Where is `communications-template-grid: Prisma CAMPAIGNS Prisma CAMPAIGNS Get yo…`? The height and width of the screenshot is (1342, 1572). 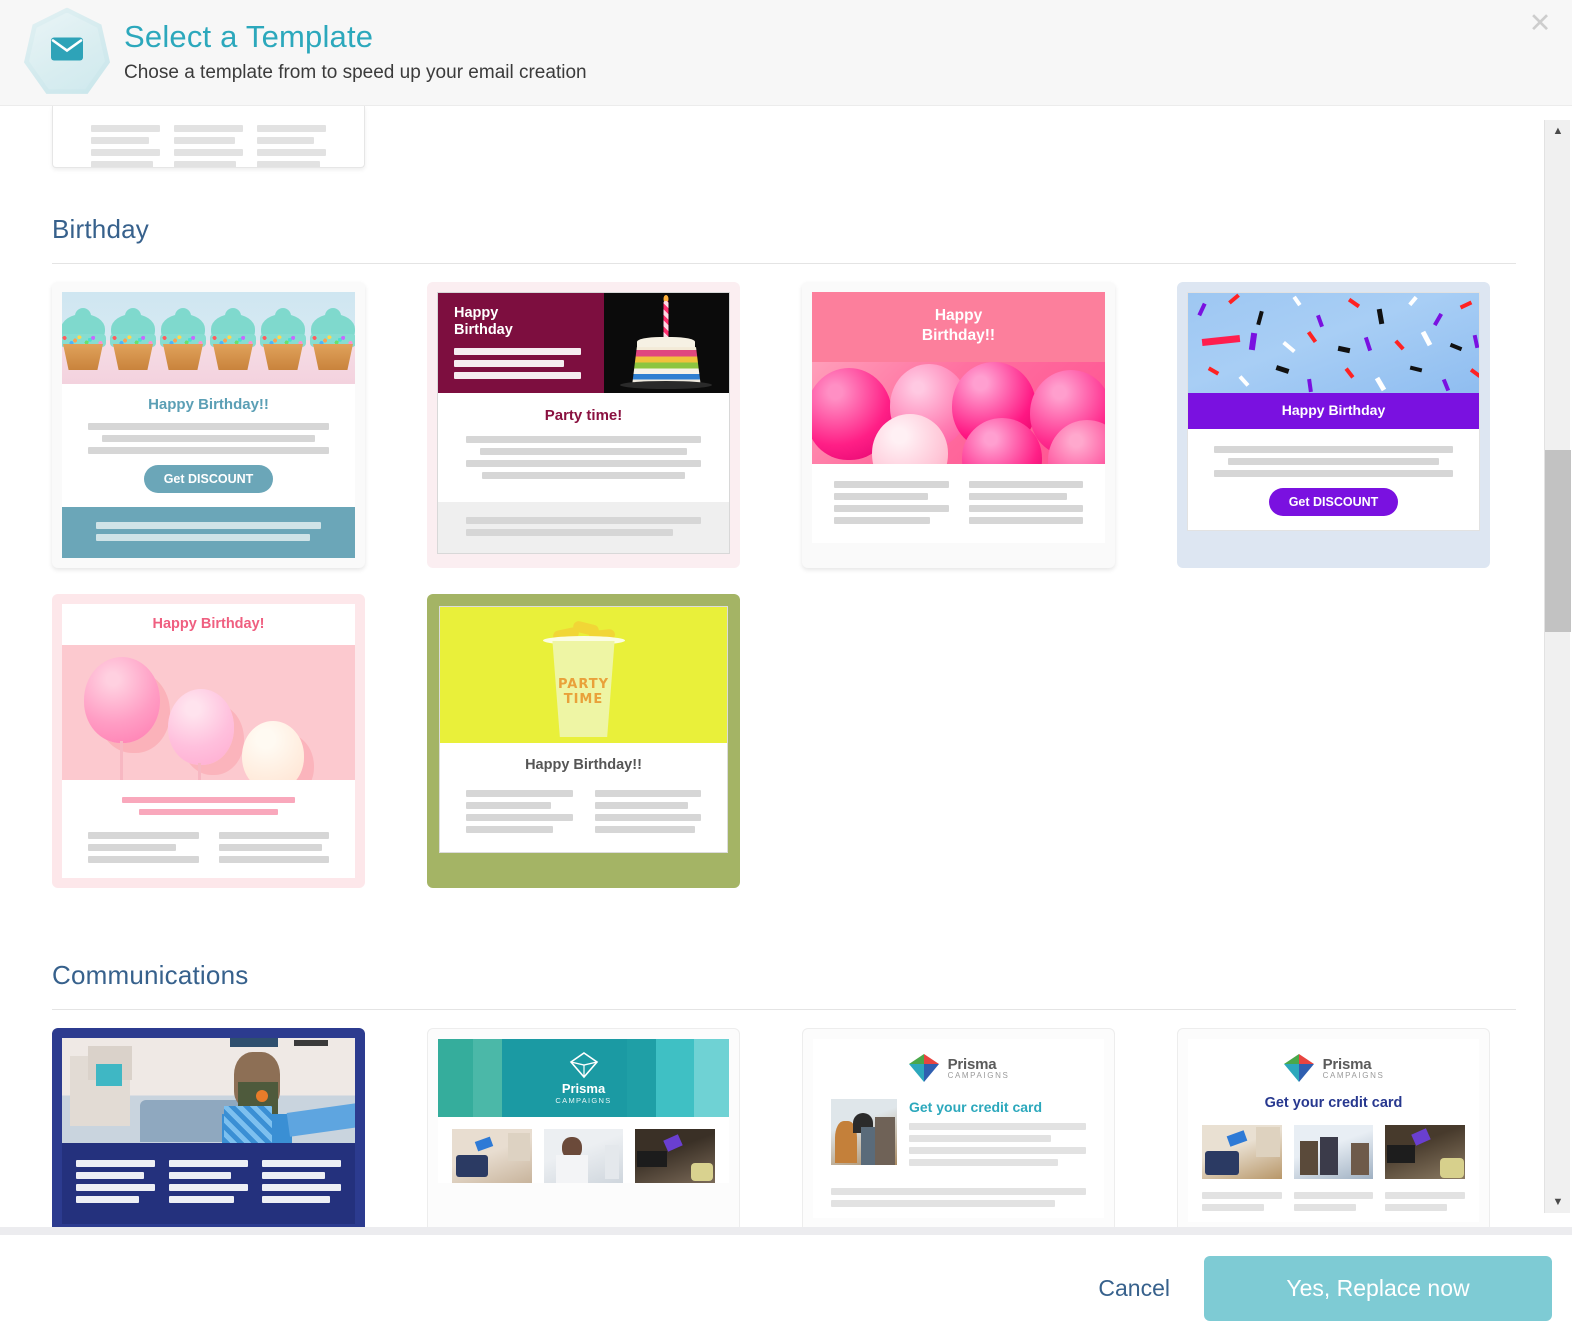
communications-template-grid: Prisma CAMPAIGNS Prisma CAMPAIGNS Get yo… is located at coordinates (784, 1127).